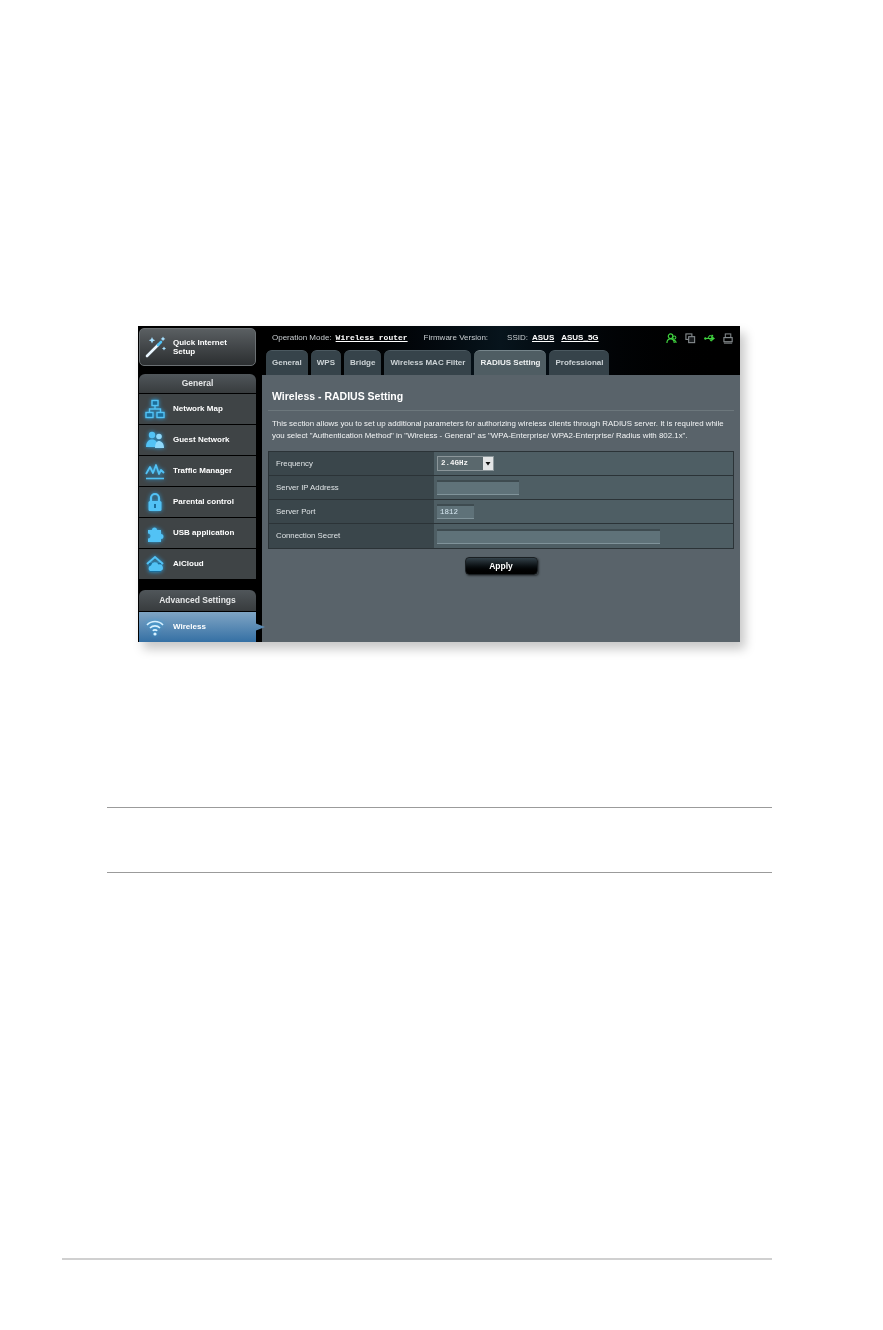 This screenshot has width=883, height=1330. What do you see at coordinates (202, 627) in the screenshot?
I see `sidebar-item: Wireless` at bounding box center [202, 627].